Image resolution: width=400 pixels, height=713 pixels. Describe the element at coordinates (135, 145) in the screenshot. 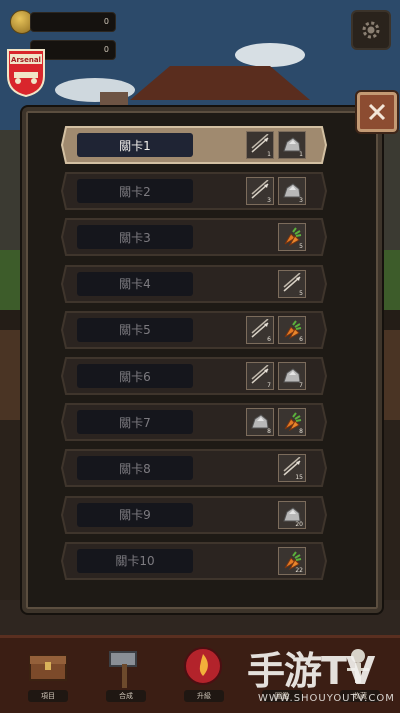

I see `stage-label: 關卡1` at that location.